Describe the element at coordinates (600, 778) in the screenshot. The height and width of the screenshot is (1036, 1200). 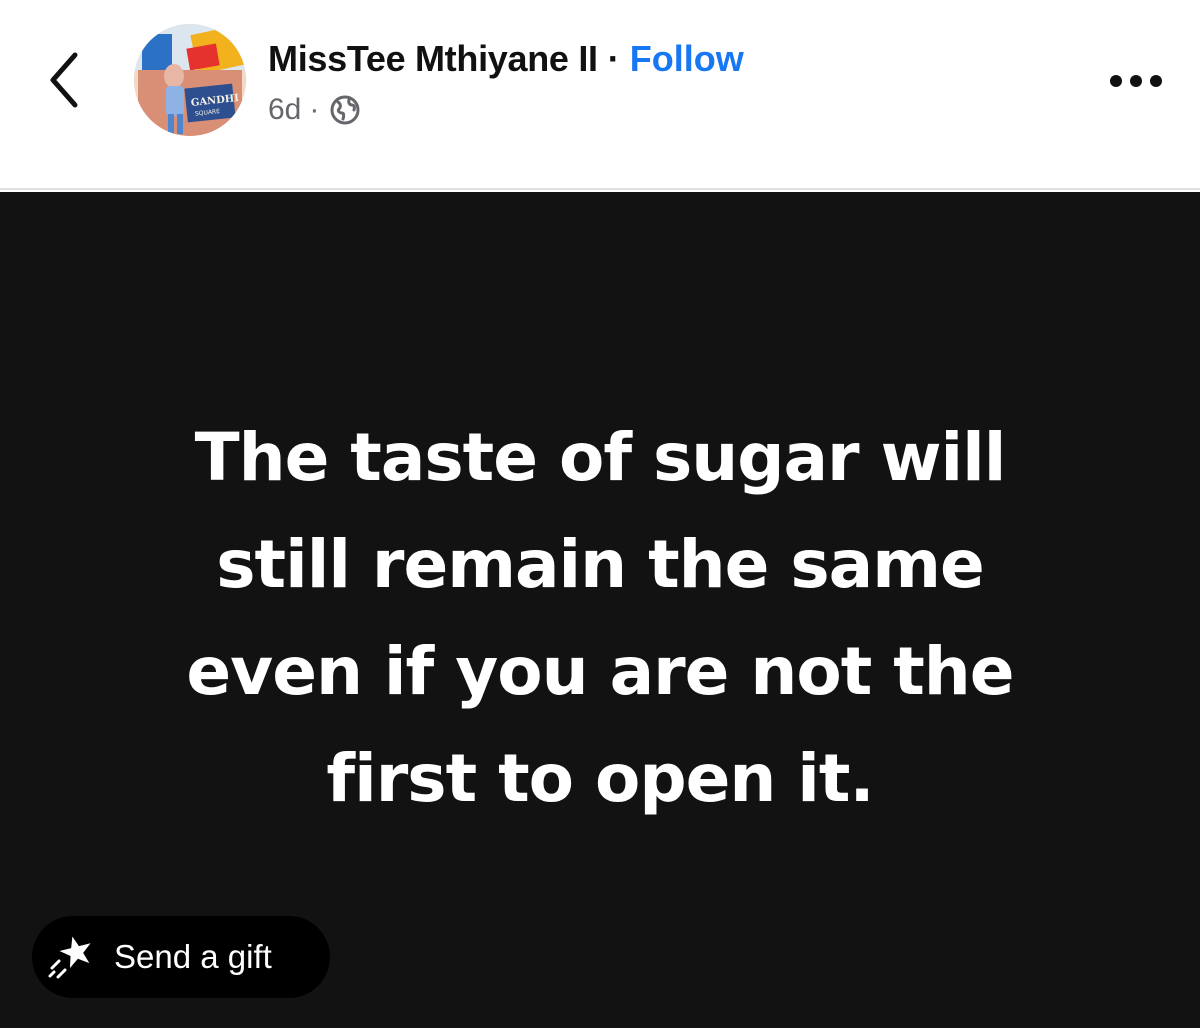
I see `quote-line: first to open it.` at that location.